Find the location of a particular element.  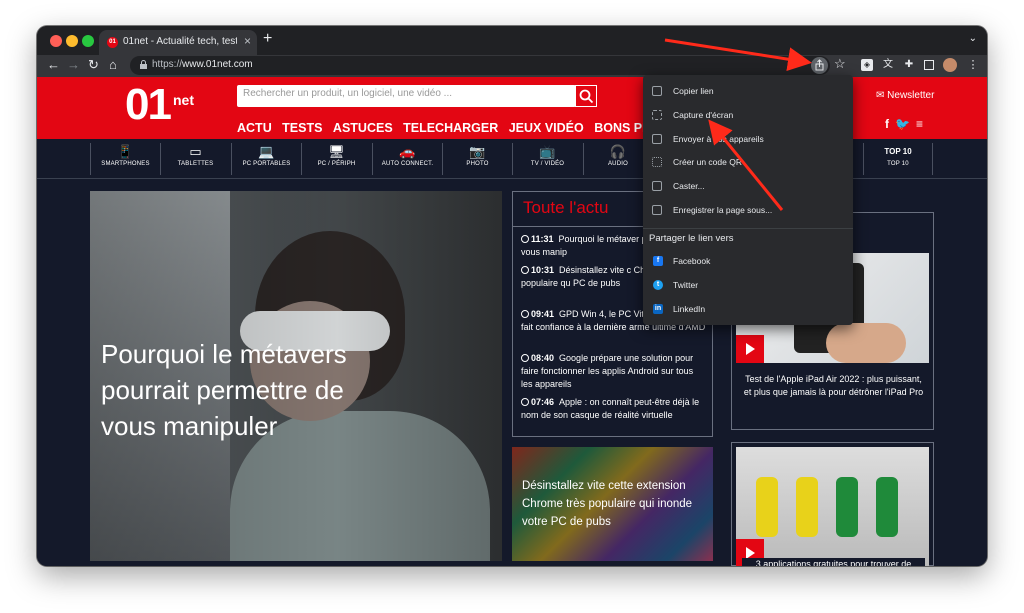

tablet-icon: ▭ is located at coordinates (195, 151).